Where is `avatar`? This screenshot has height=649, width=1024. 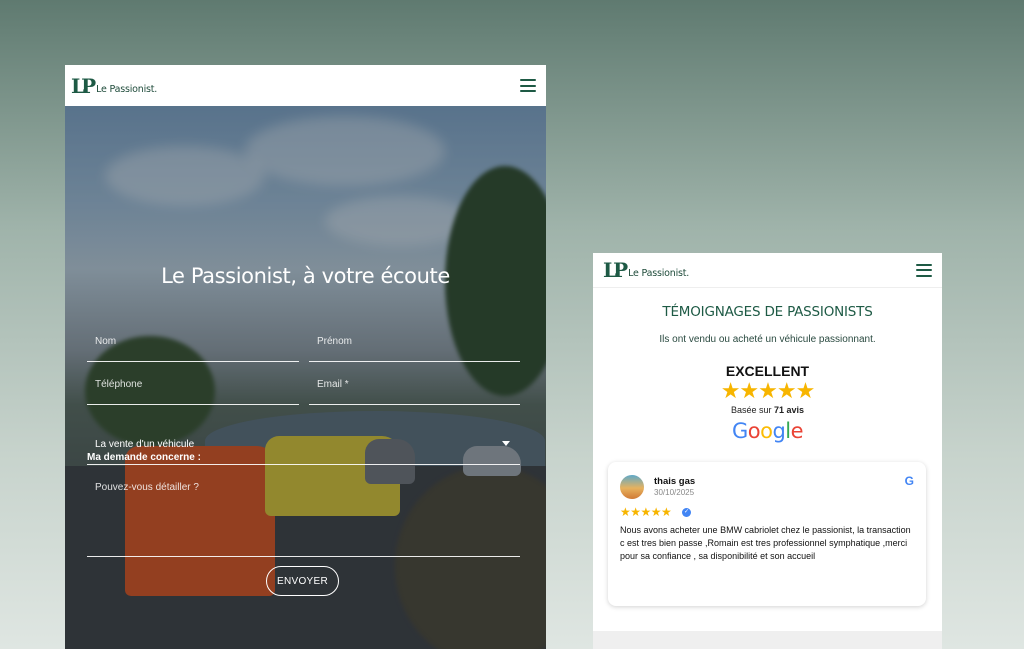
avatar is located at coordinates (632, 487).